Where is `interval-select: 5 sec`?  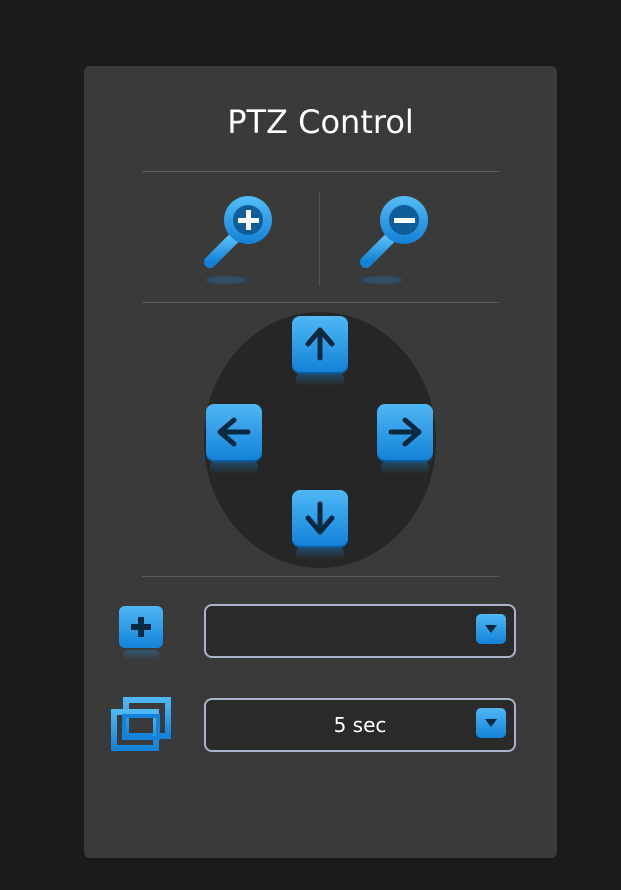
interval-select: 5 sec is located at coordinates (360, 725).